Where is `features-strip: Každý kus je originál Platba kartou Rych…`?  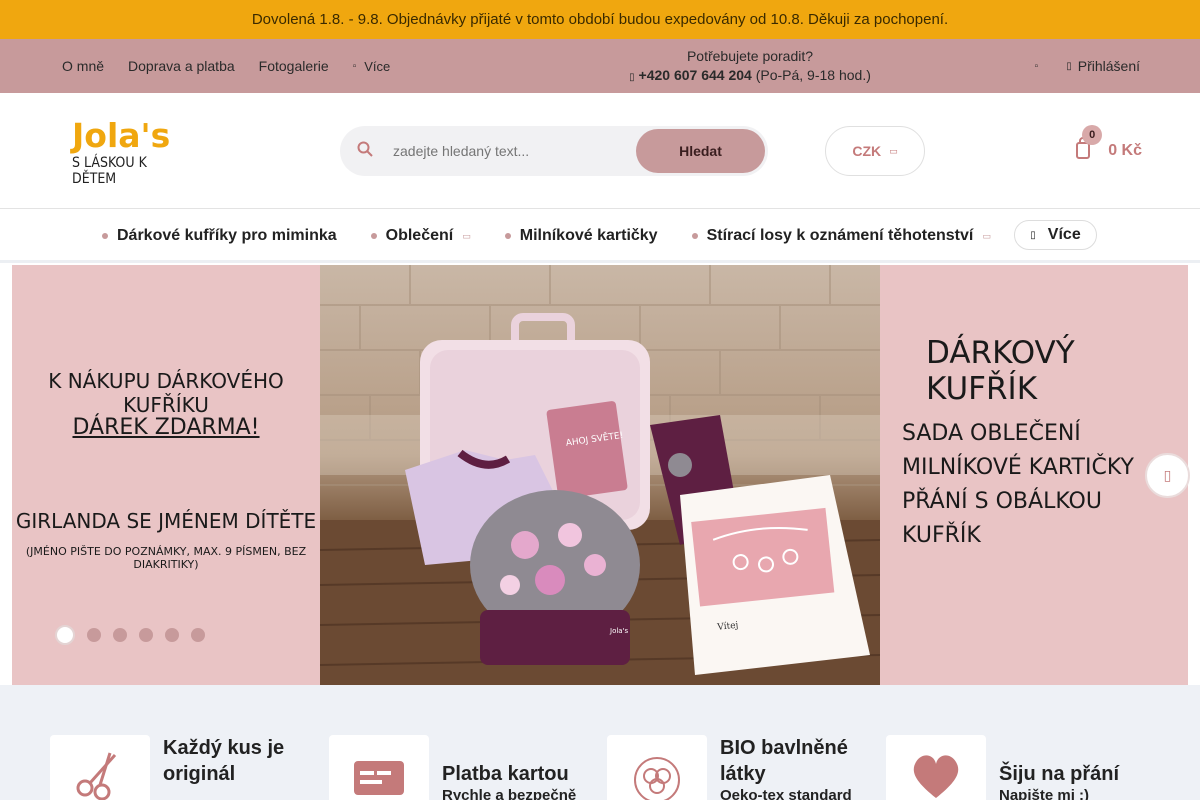
features-strip: Každý kus je originál Platba kartou Rych… is located at coordinates (600, 742).